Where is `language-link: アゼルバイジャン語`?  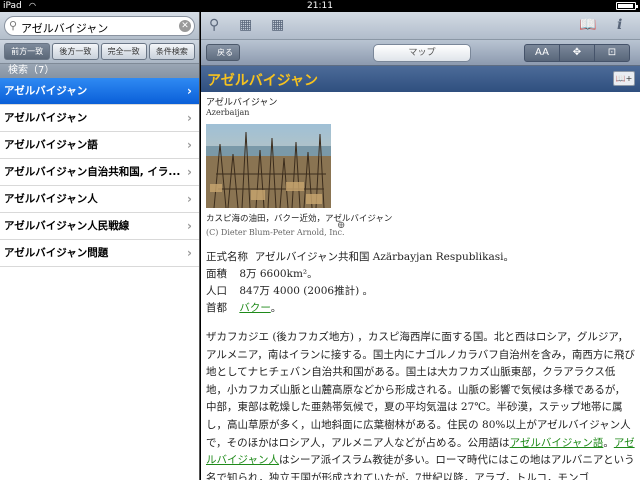
language-link: アゼルバイジャン語 is located at coordinates (557, 443).